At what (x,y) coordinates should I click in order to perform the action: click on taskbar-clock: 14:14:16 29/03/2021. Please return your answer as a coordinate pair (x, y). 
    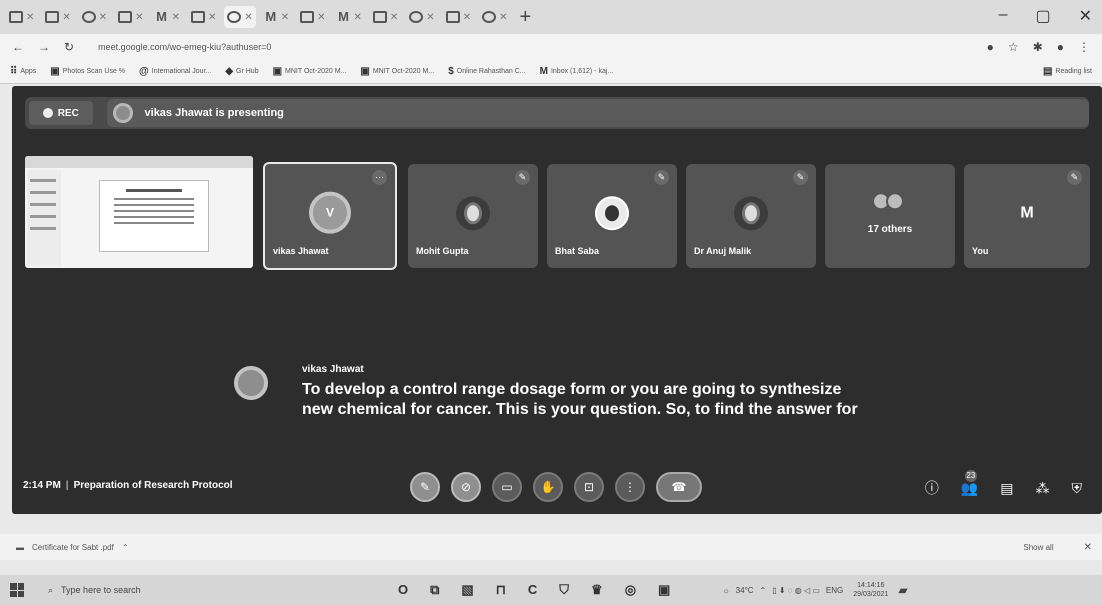
    Looking at the image, I should click on (870, 590).